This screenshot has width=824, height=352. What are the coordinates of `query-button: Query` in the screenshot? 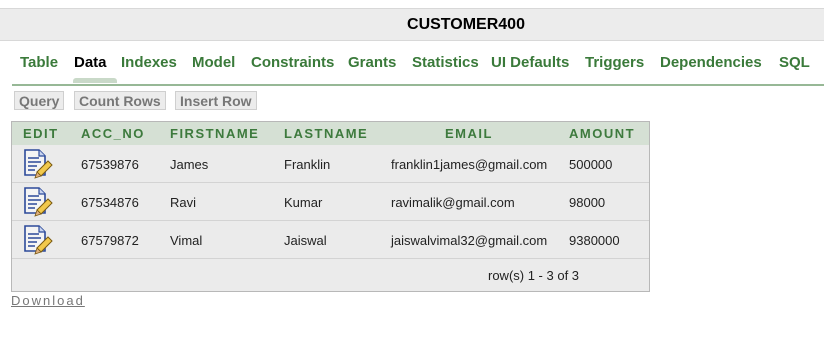 It's located at (39, 100).